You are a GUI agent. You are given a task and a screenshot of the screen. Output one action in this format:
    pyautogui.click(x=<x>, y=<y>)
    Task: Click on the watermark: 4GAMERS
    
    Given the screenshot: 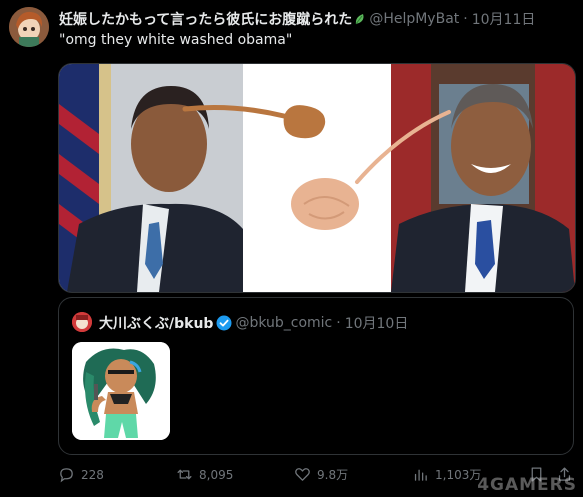 What is the action you would take?
    pyautogui.click(x=527, y=485)
    